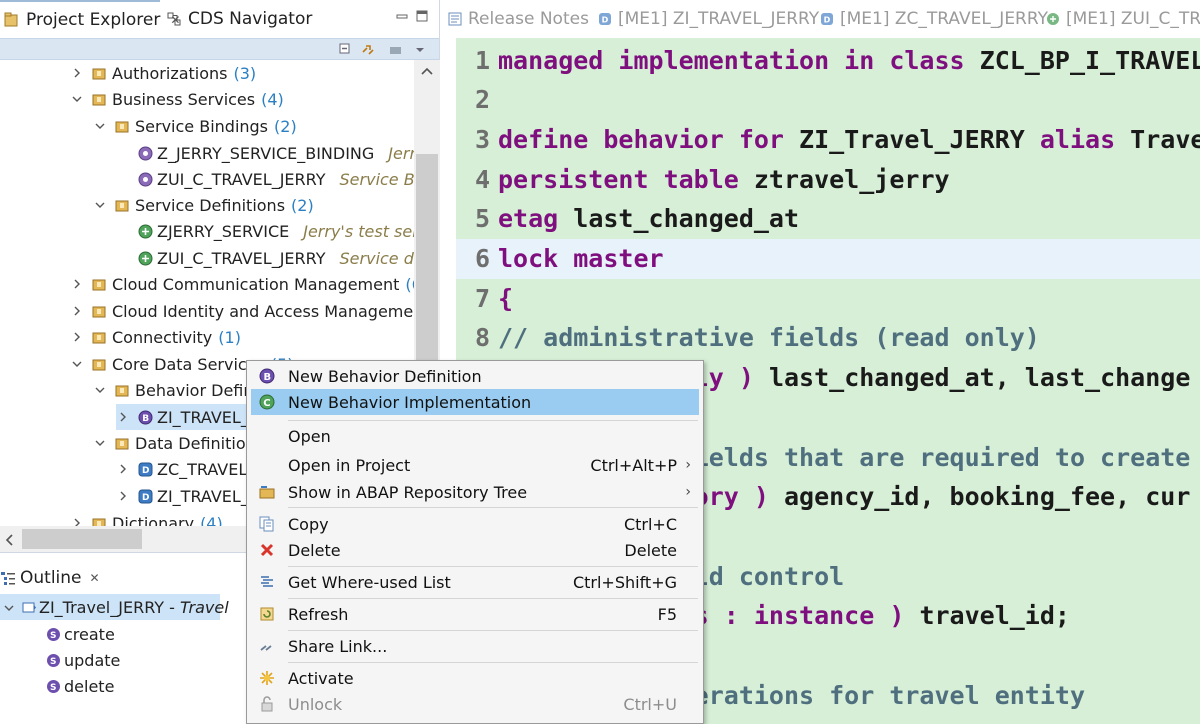 The width and height of the screenshot is (1200, 724). I want to click on tree-item-cloud-communication-management: Cloud Communication Management (6), so click(242, 284).